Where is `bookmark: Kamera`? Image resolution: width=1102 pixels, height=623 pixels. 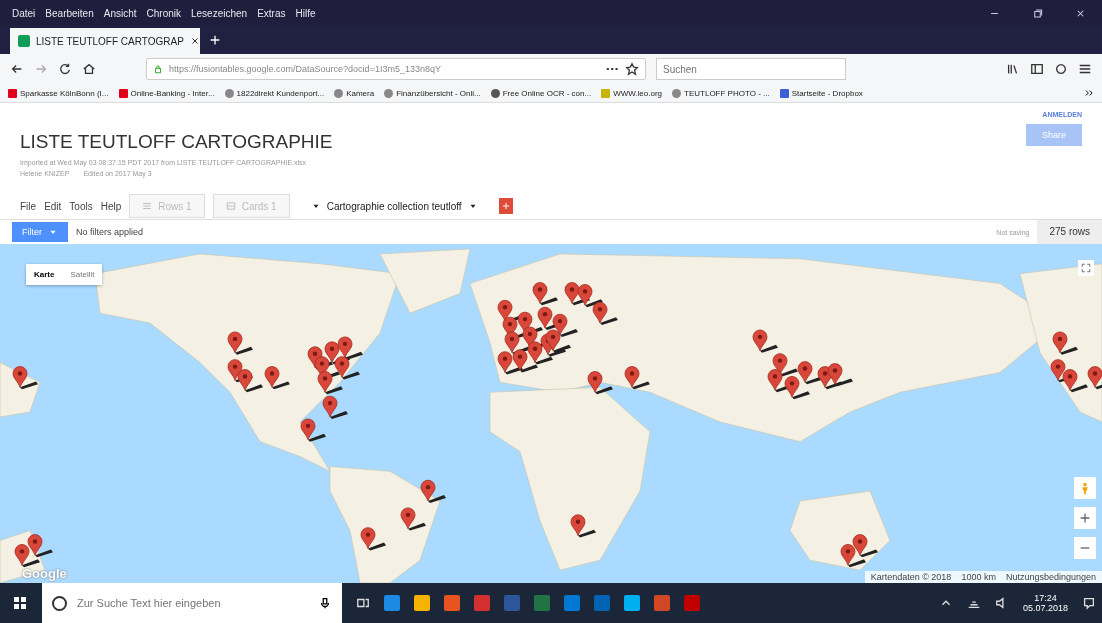
bookmark: Kamera is located at coordinates (354, 93).